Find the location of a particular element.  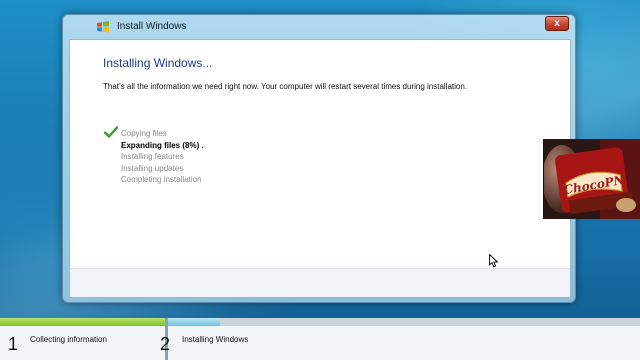

step-completing-installation: Completing installation is located at coordinates (253, 180).